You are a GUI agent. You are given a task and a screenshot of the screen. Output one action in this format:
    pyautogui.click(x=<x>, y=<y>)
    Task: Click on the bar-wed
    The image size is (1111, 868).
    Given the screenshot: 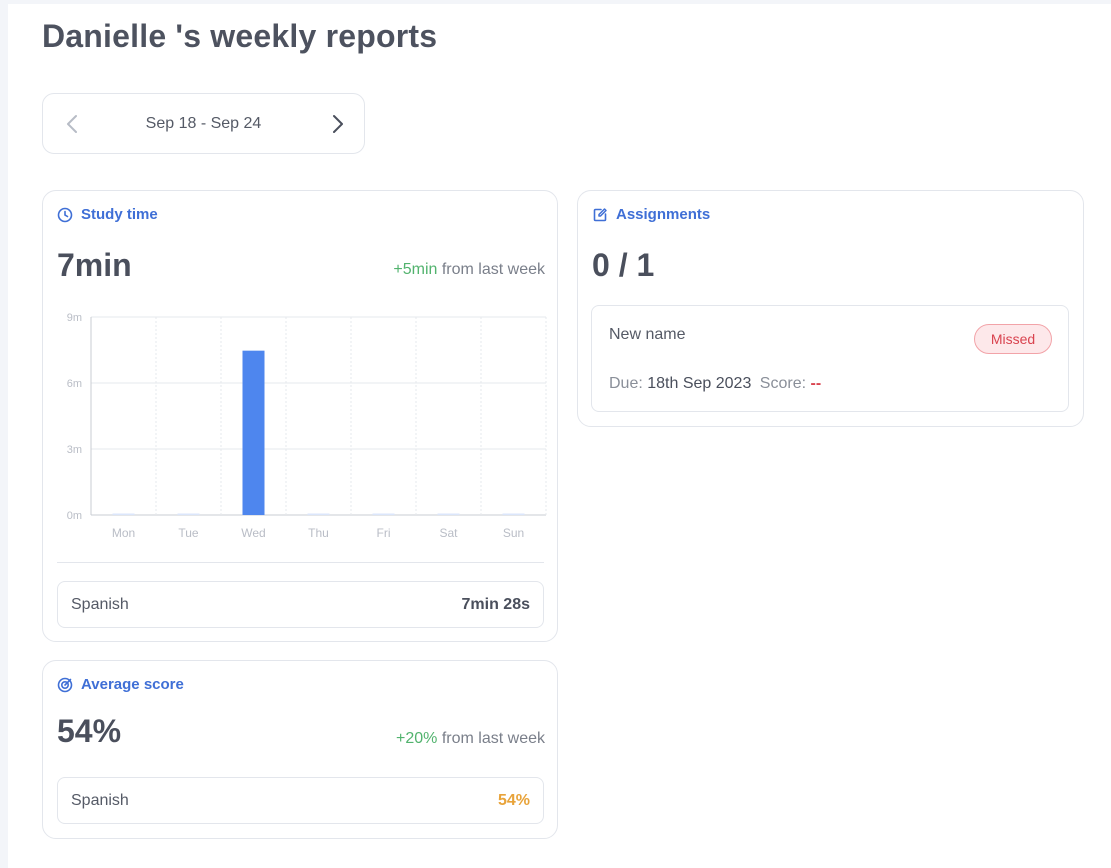 What is the action you would take?
    pyautogui.click(x=253, y=432)
    